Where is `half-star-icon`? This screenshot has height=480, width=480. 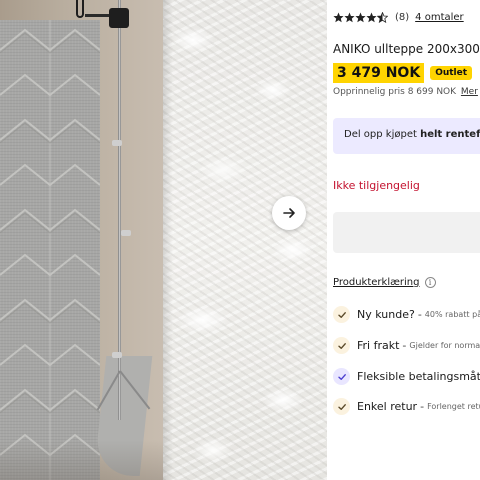
half-star-icon is located at coordinates (382, 17).